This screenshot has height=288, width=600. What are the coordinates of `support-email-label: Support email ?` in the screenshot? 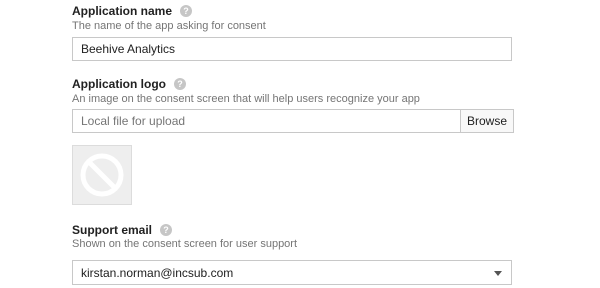 It's located at (122, 230).